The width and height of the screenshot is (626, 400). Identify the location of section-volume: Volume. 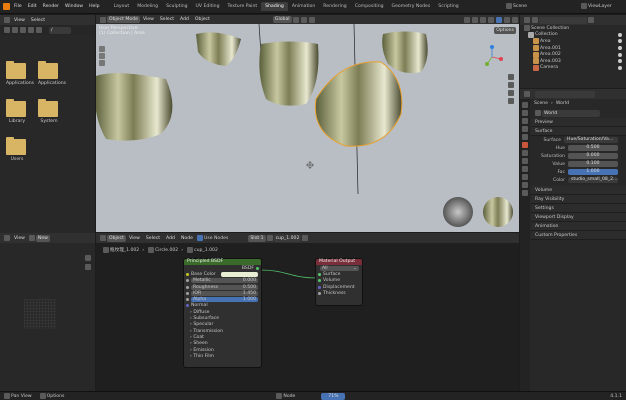
(578, 190).